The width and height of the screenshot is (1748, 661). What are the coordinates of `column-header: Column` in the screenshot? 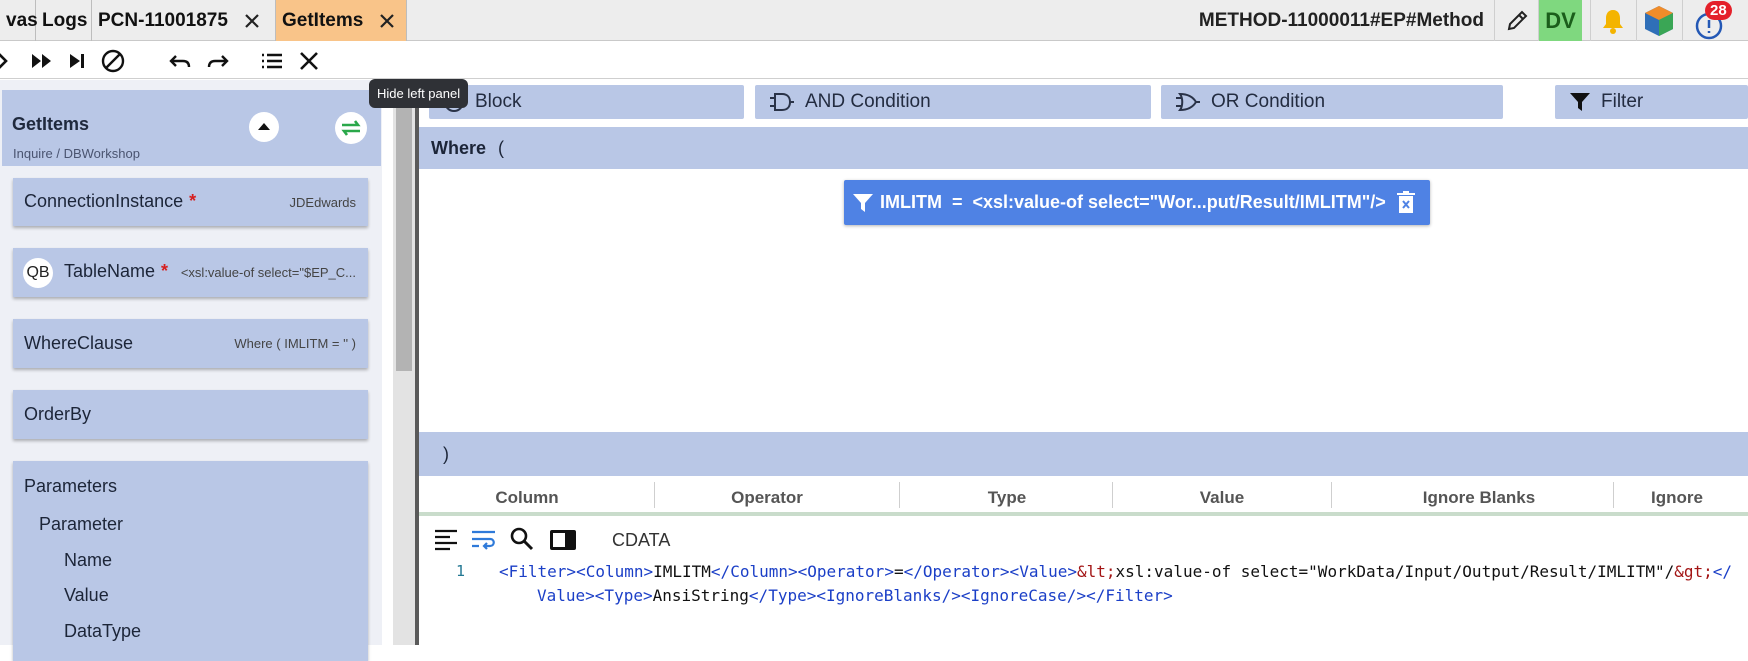 It's located at (527, 498).